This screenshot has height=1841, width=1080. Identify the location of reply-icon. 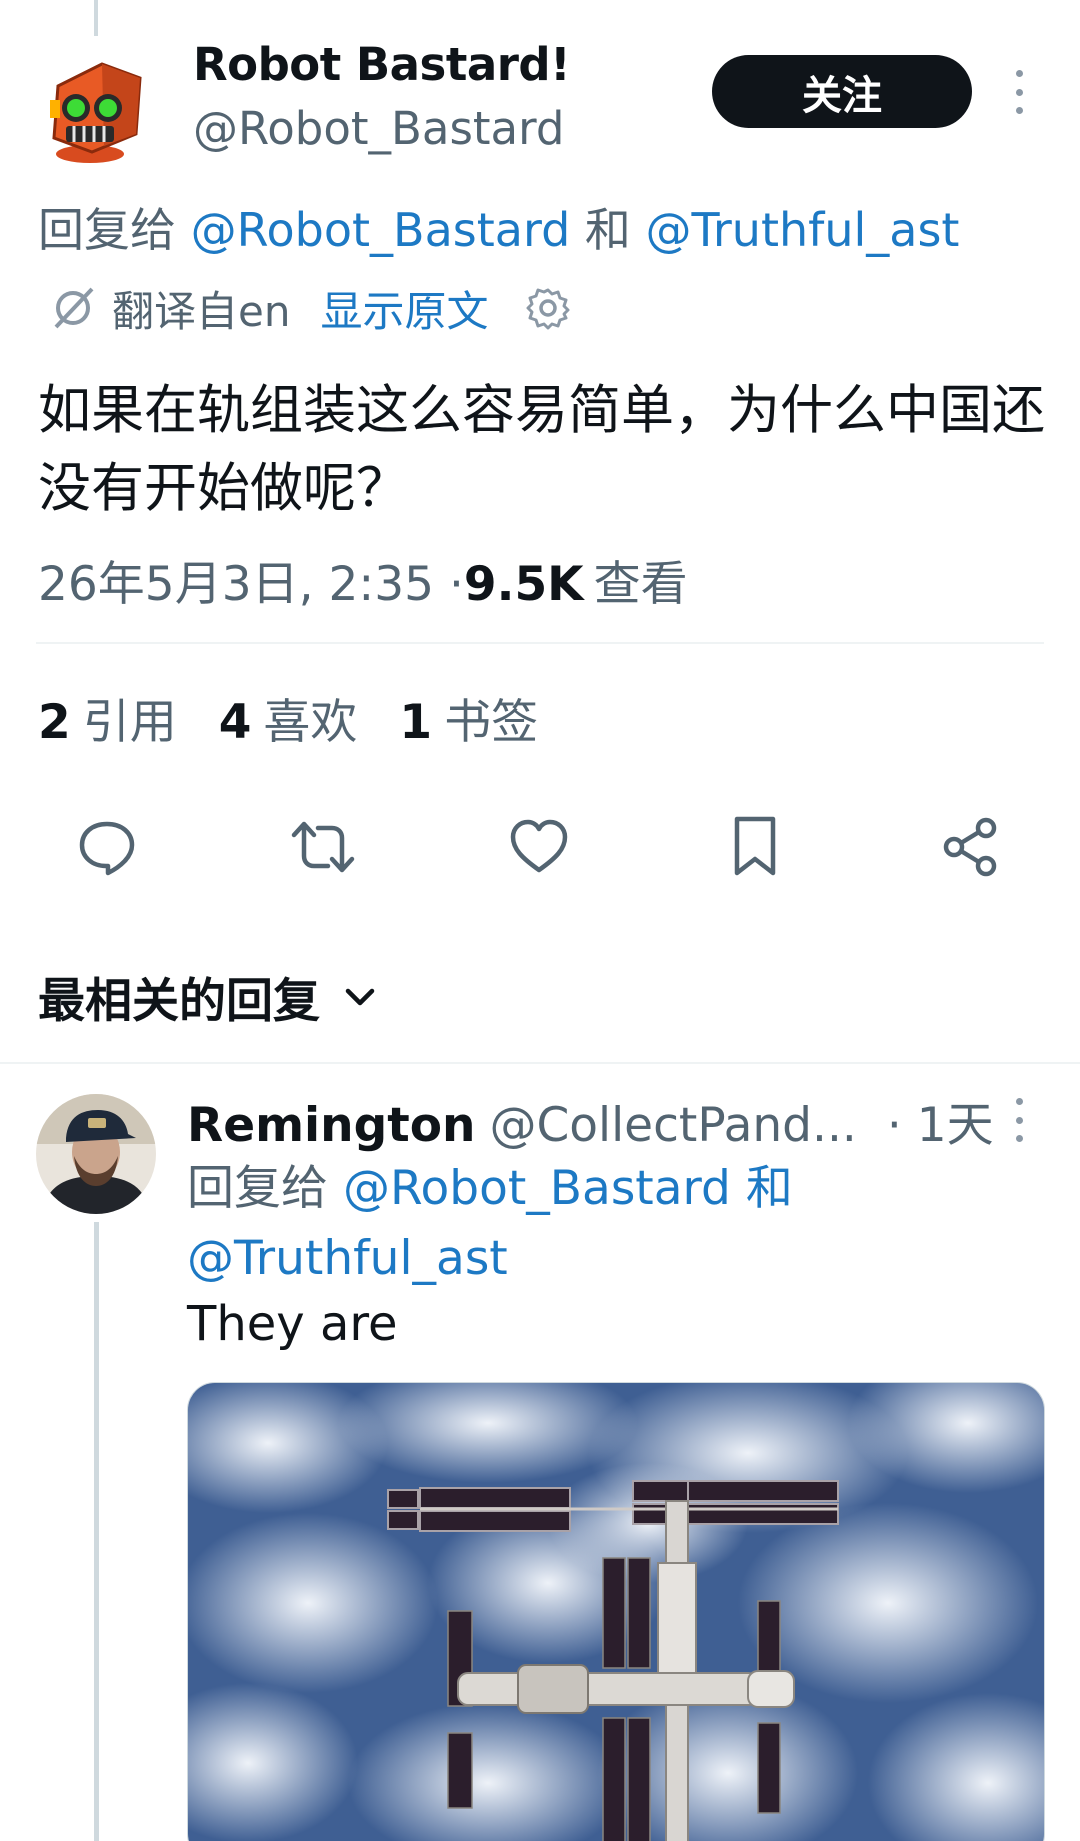
(107, 848).